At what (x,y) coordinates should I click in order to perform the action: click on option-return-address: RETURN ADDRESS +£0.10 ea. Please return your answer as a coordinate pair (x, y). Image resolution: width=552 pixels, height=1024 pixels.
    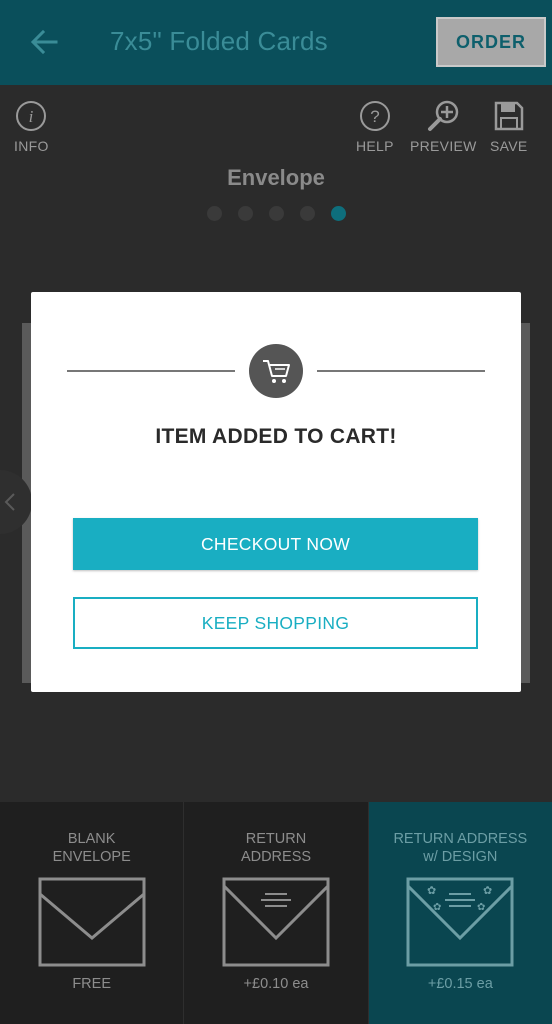
    Looking at the image, I should click on (276, 913).